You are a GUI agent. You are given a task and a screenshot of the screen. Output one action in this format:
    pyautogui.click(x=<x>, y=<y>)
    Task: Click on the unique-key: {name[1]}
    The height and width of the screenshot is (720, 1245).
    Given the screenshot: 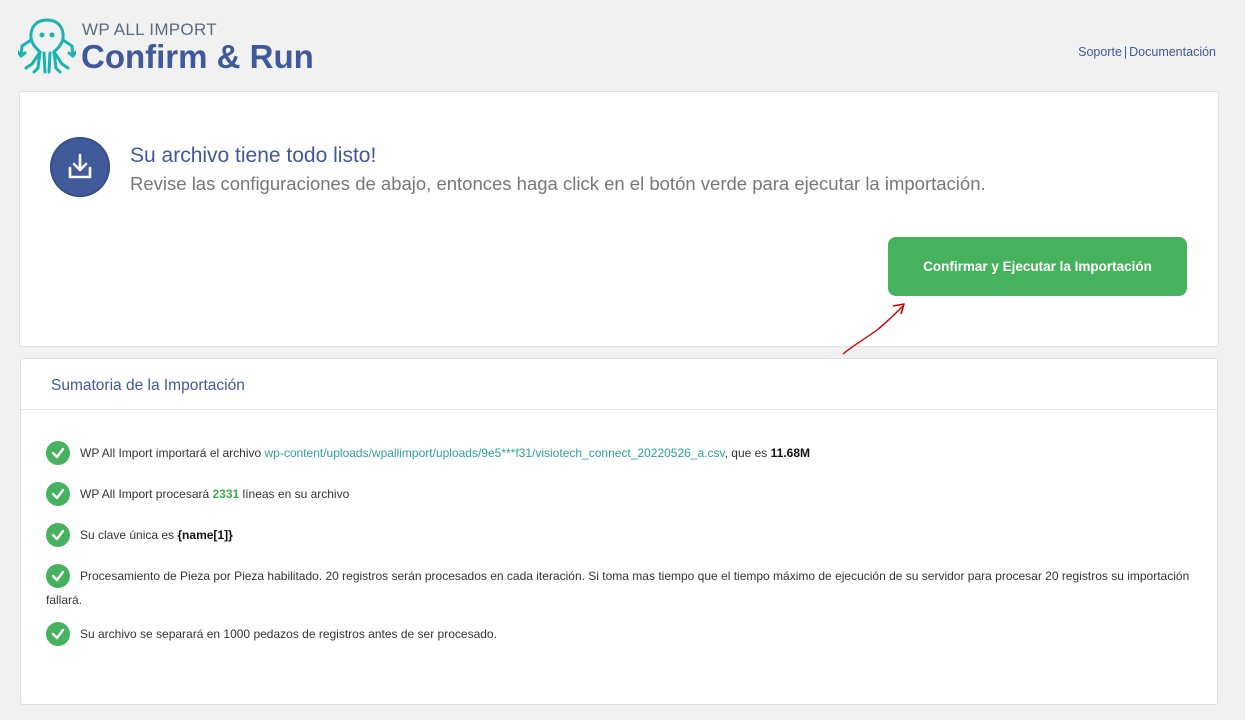 What is the action you would take?
    pyautogui.click(x=205, y=535)
    